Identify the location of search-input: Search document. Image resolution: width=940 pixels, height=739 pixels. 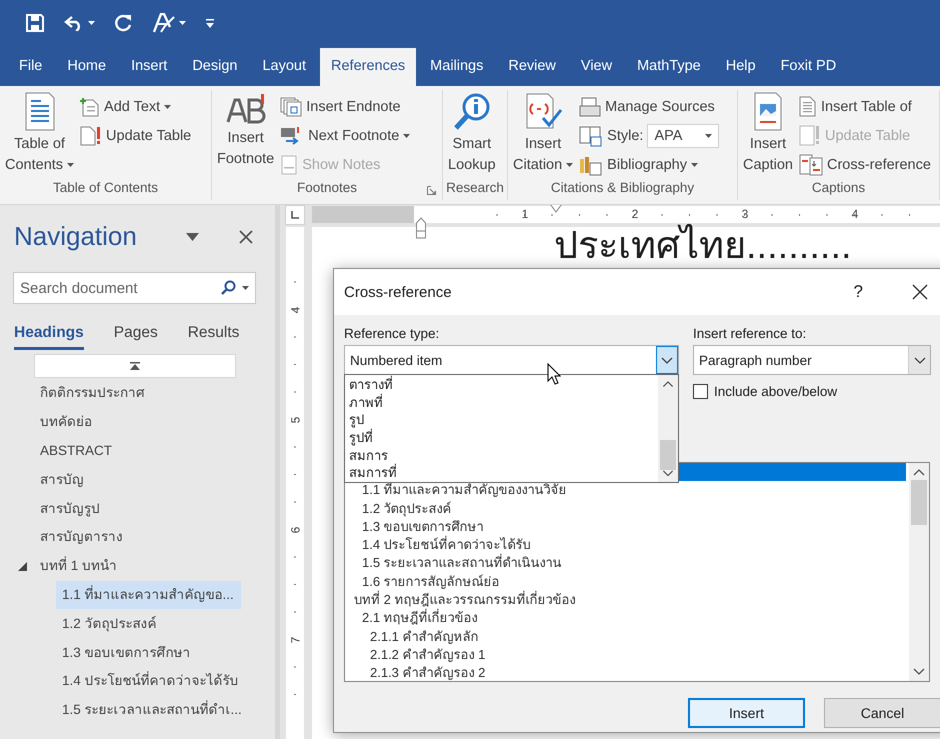
(116, 288).